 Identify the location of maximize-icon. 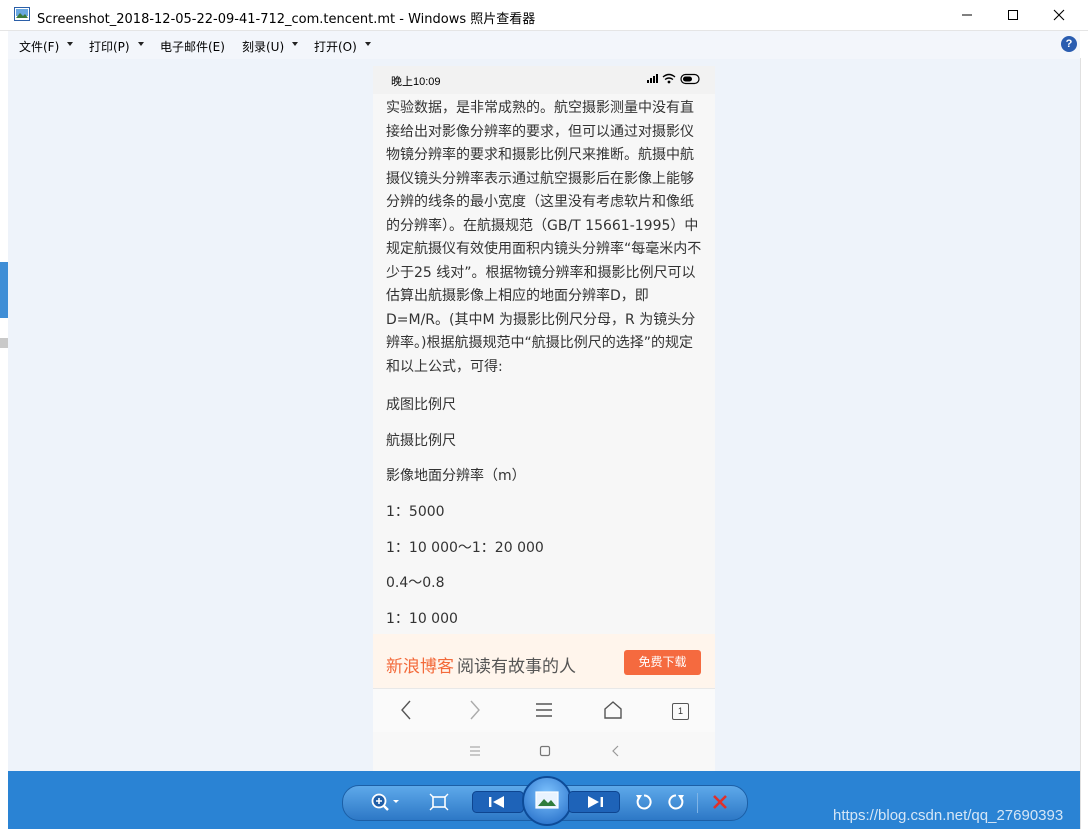
(1013, 15).